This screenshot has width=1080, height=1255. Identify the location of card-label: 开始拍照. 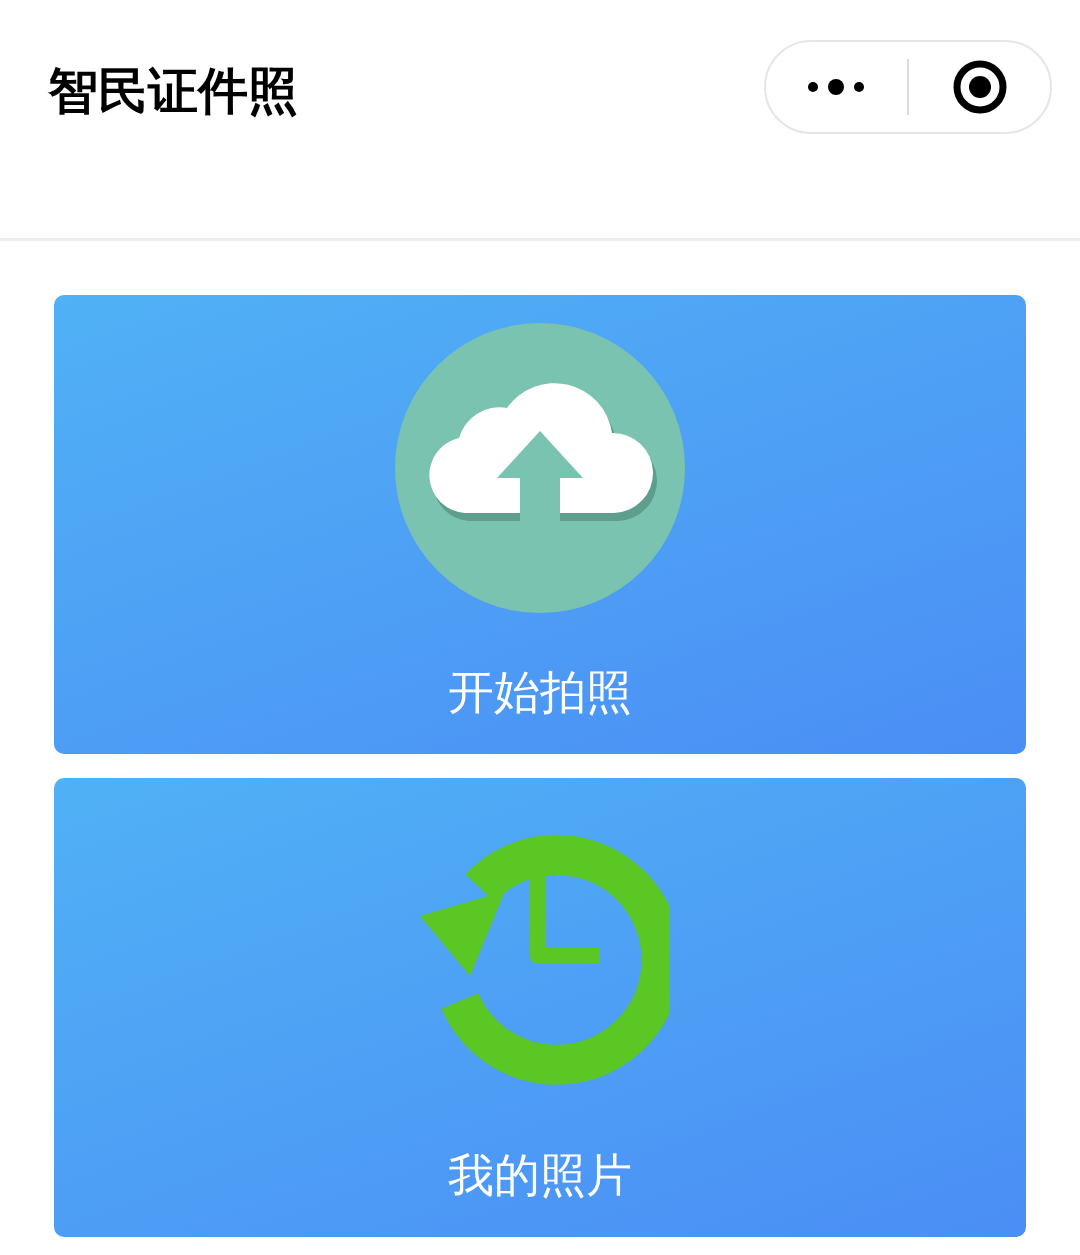
(540, 692).